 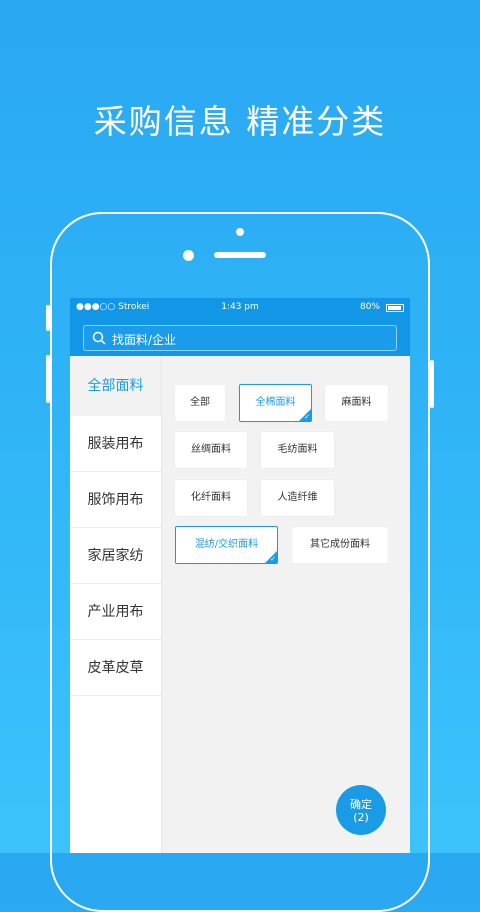 What do you see at coordinates (432, 384) in the screenshot?
I see `phone-side-button-right` at bounding box center [432, 384].